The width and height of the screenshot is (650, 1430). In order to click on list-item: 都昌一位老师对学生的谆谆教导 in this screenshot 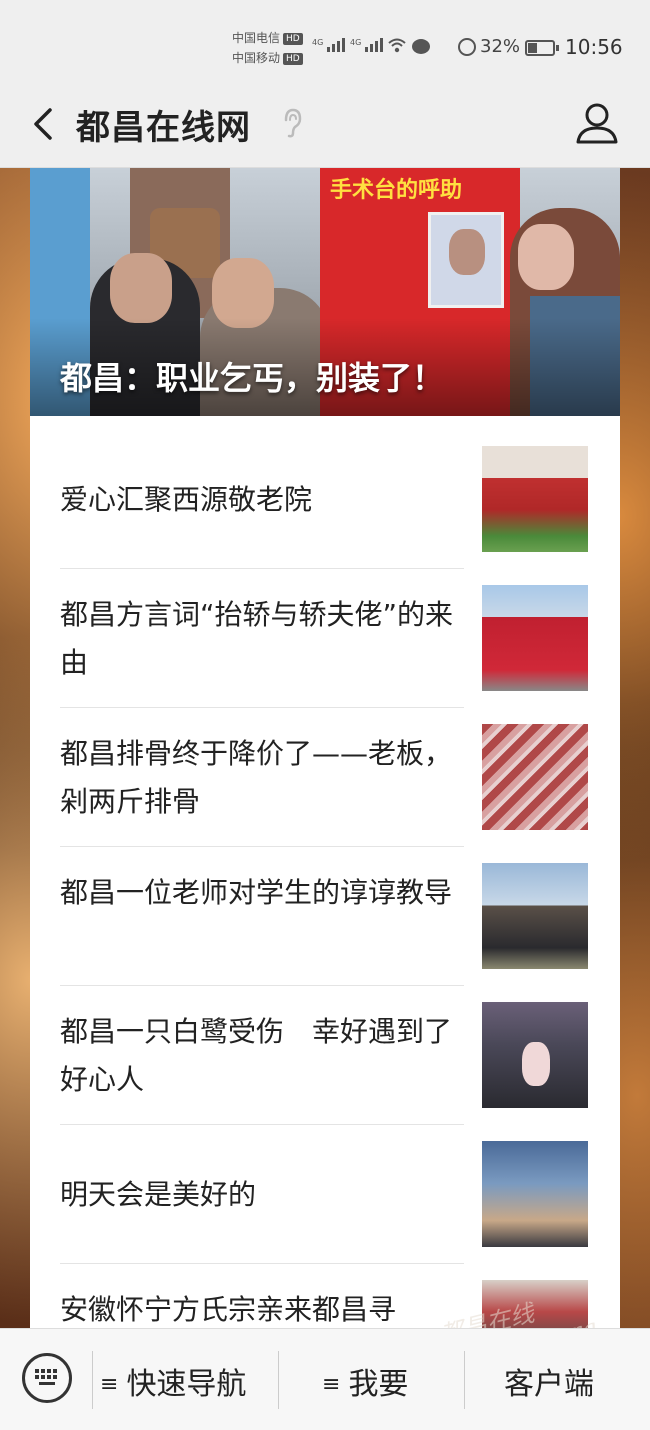, I will do `click(325, 916)`.